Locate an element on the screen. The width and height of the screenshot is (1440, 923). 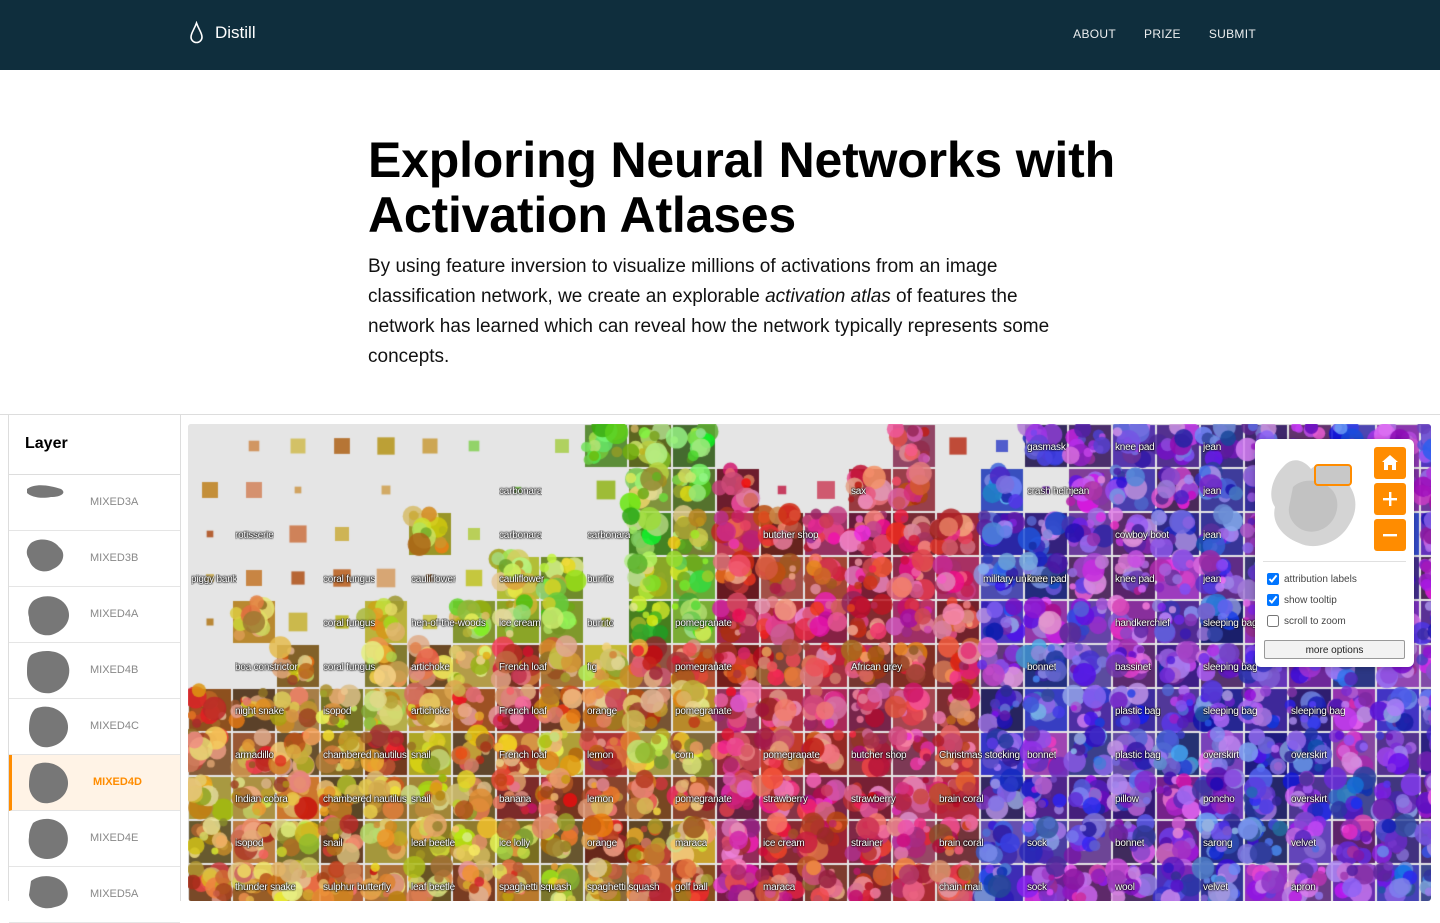
abstract-emphasis: activation atlas is located at coordinates (828, 296).